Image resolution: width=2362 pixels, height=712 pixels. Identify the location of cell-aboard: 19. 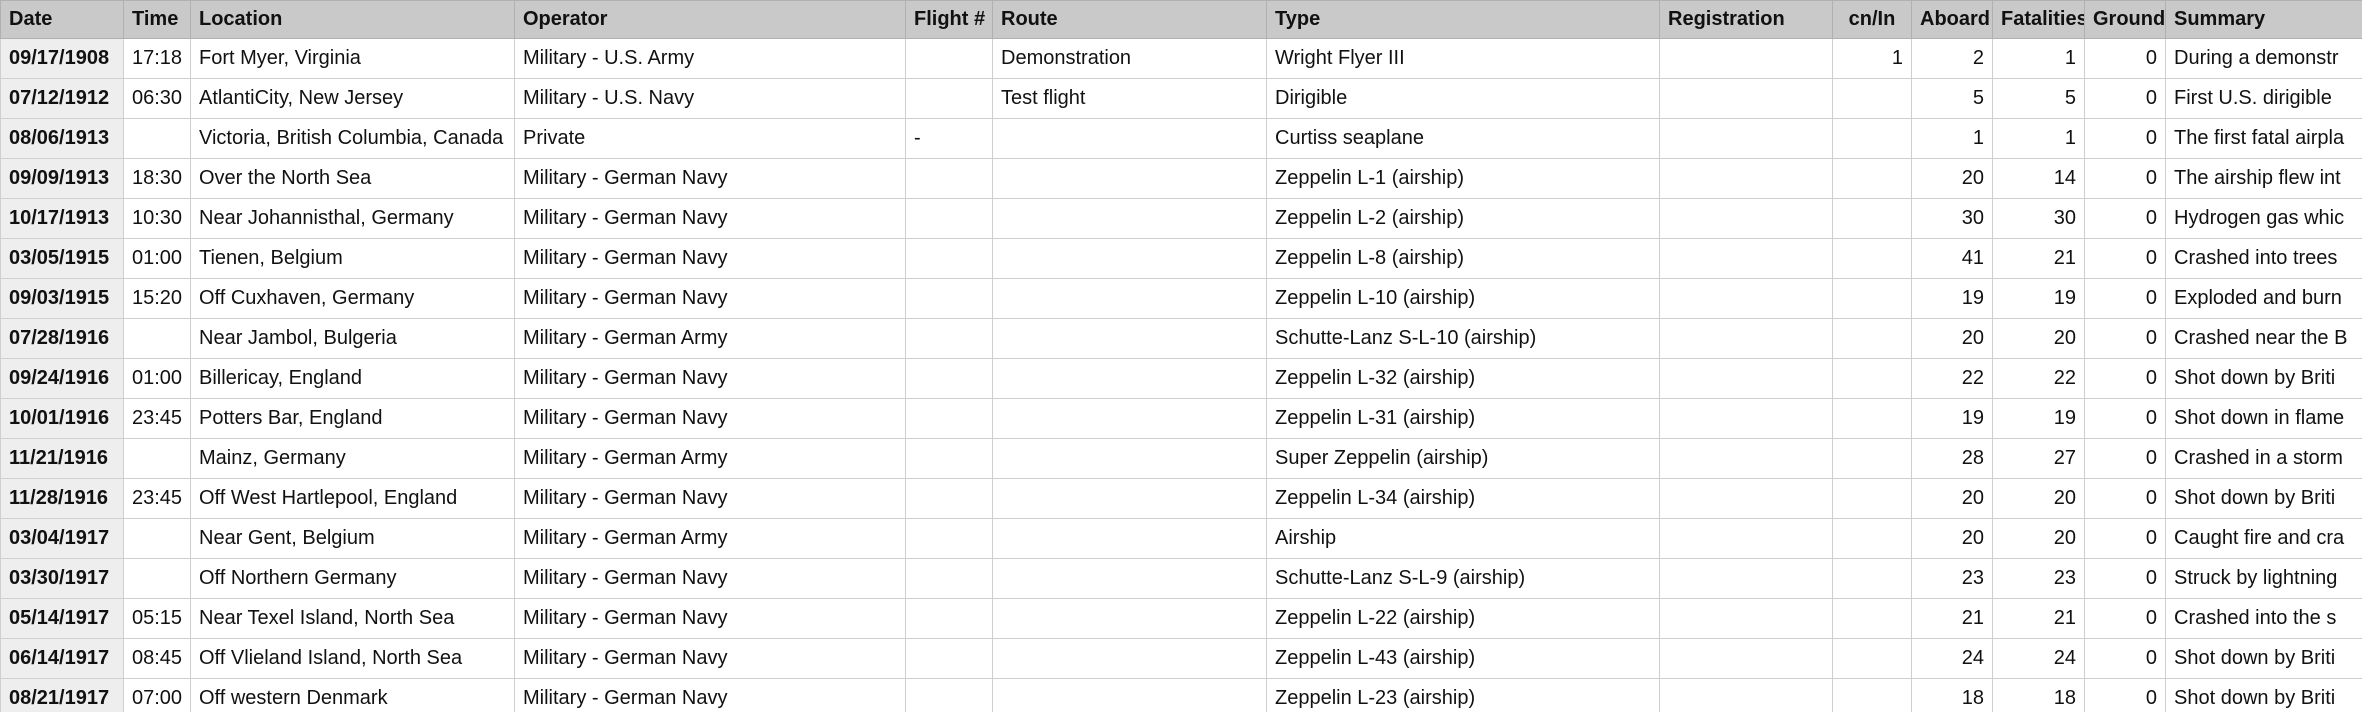
(1952, 298).